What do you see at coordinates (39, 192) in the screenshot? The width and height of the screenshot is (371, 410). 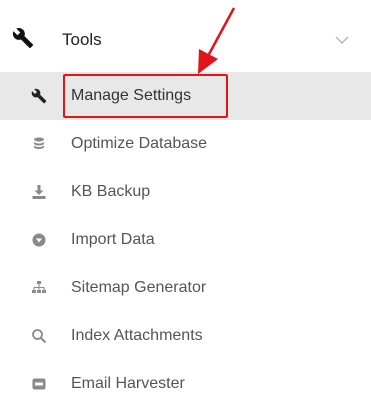 I see `download-icon` at bounding box center [39, 192].